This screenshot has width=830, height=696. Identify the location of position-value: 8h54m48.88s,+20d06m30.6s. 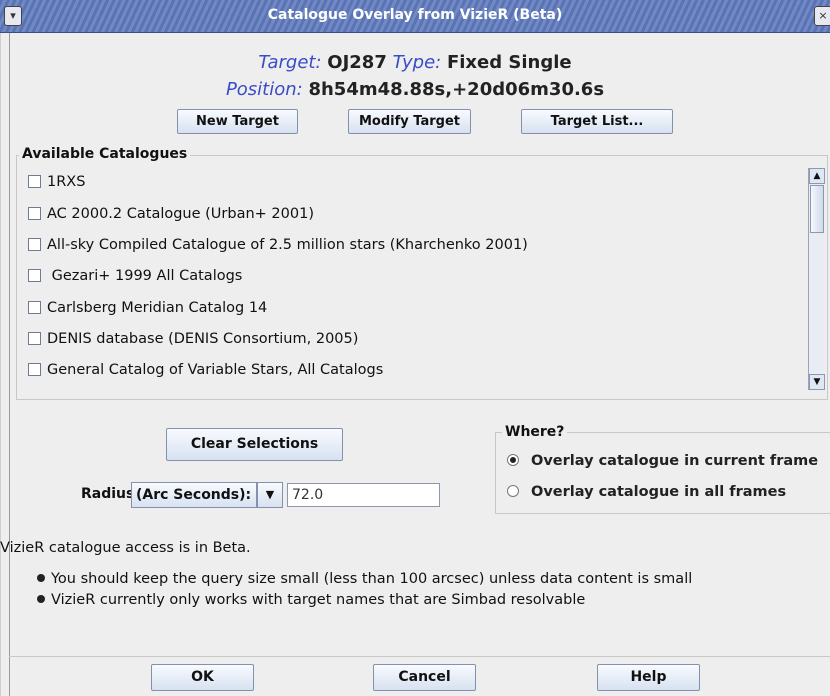
(456, 89).